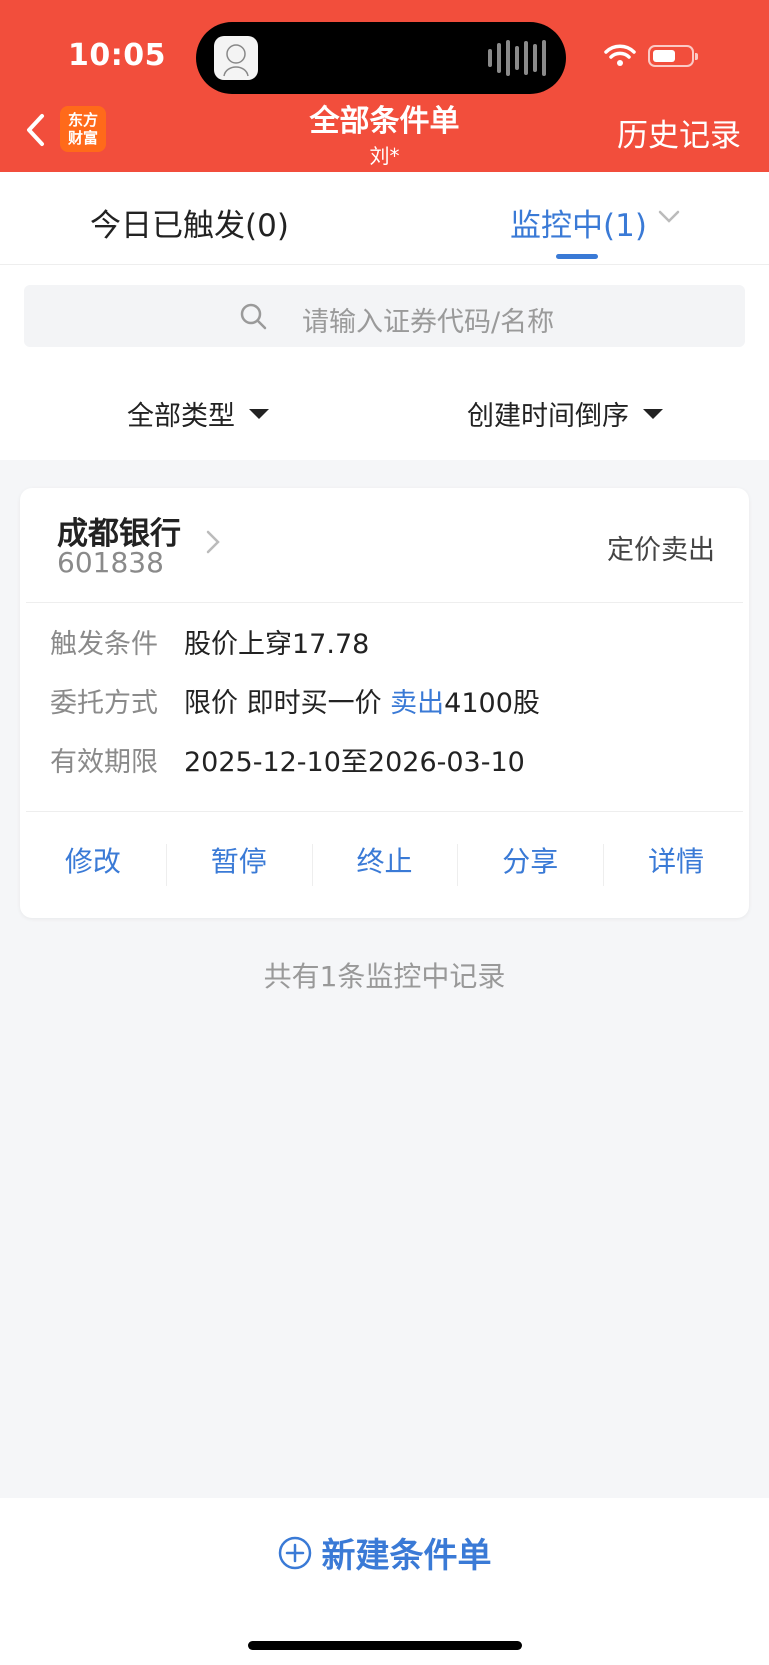 This screenshot has width=769, height=1665. I want to click on sort-label: 创建时间倒序, so click(548, 416).